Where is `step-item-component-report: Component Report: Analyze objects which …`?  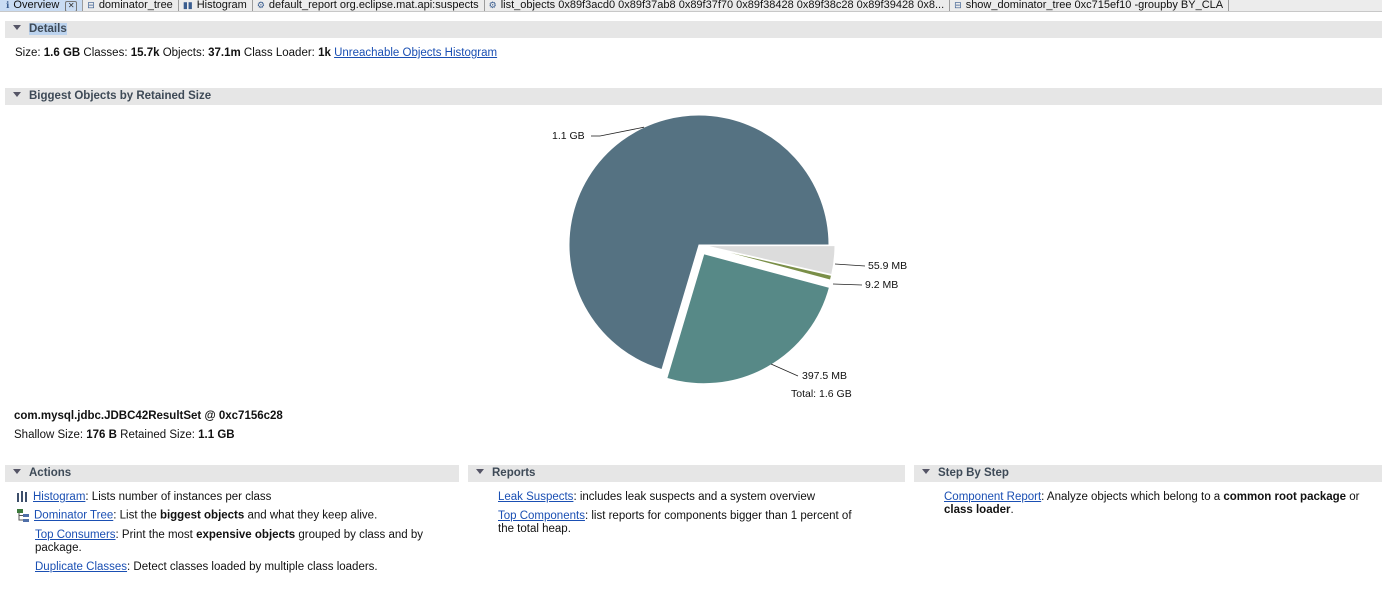
step-item-component-report: Component Report: Analyze objects which … is located at coordinates (1152, 504).